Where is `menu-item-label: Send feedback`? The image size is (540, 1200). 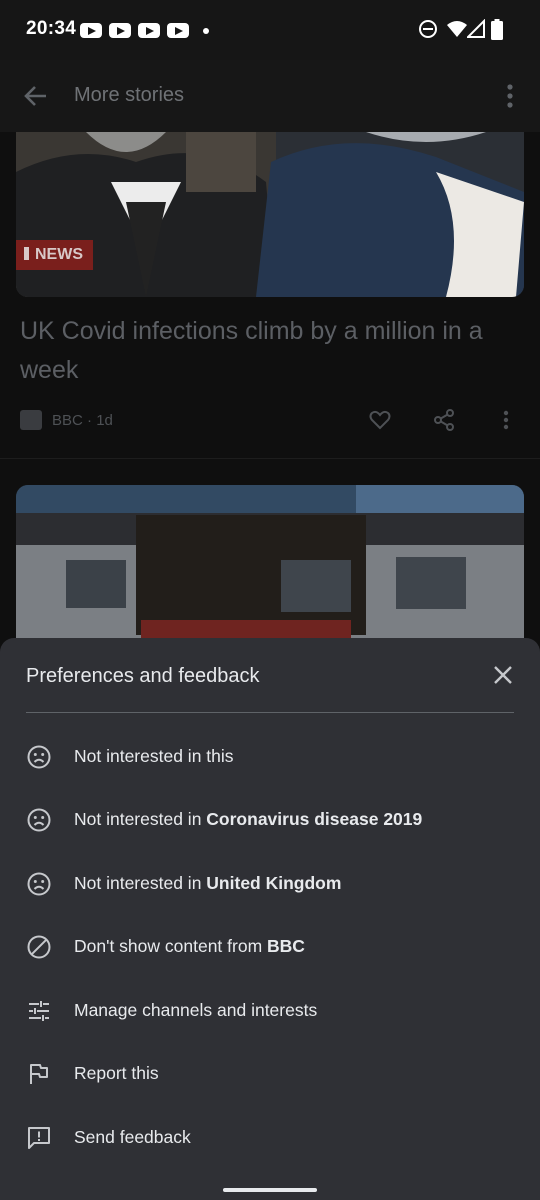 menu-item-label: Send feedback is located at coordinates (132, 1137).